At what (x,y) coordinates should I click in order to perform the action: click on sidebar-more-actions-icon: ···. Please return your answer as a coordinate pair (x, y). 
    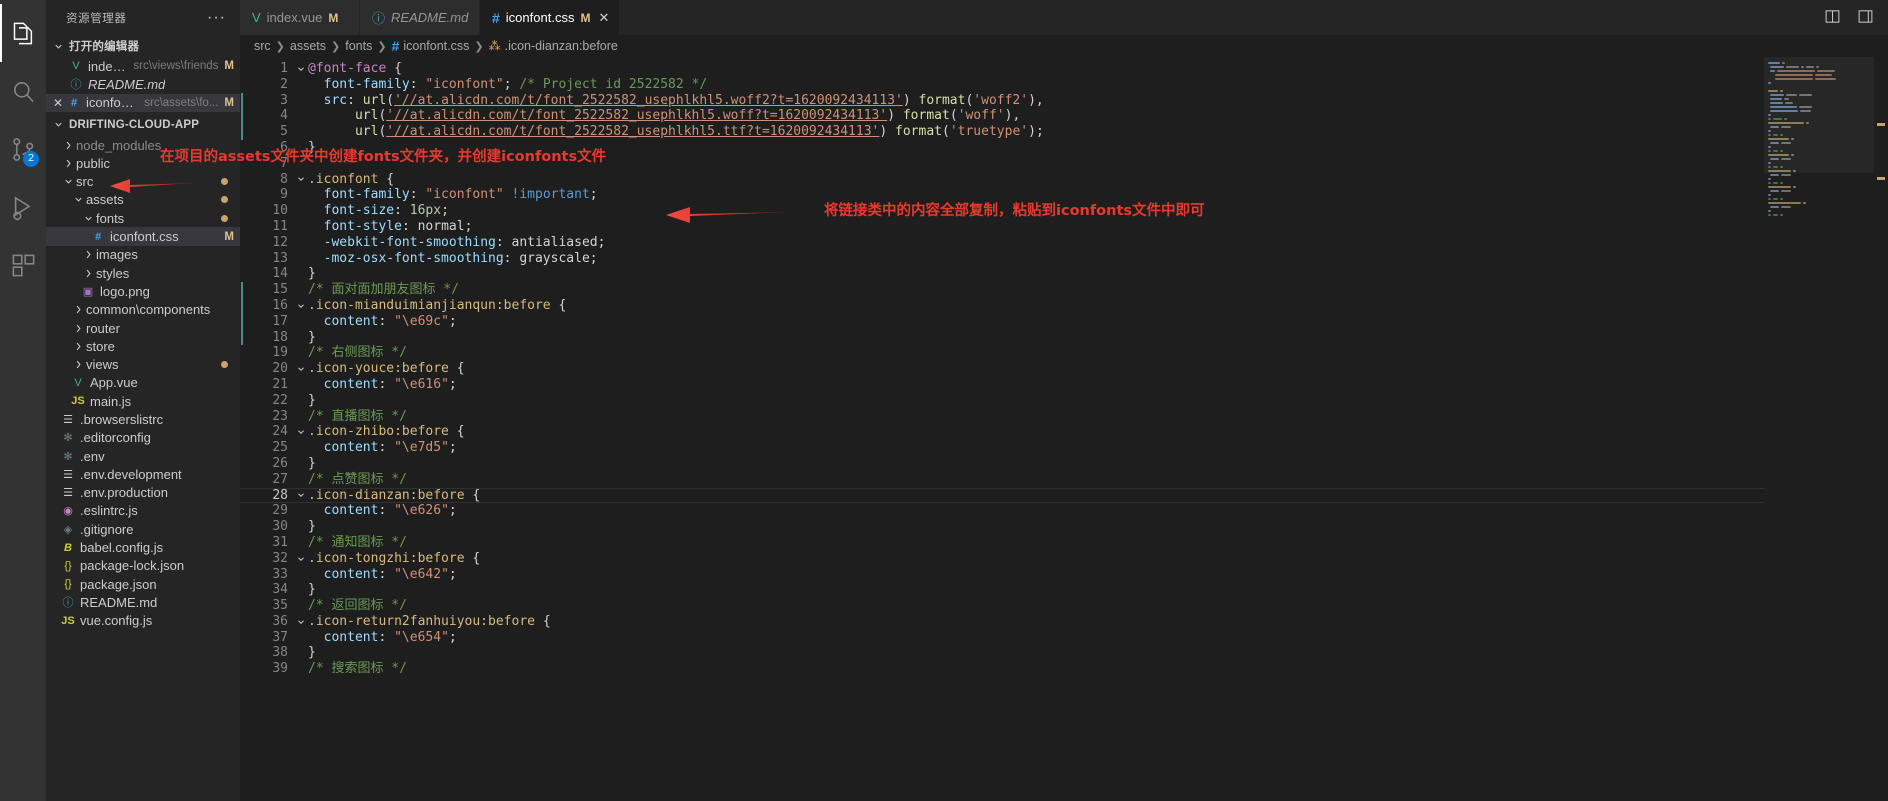
    Looking at the image, I should click on (219, 18).